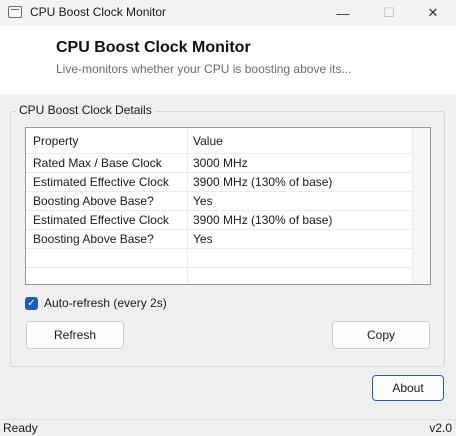  Describe the element at coordinates (20, 428) in the screenshot. I see `status-text: Ready` at that location.